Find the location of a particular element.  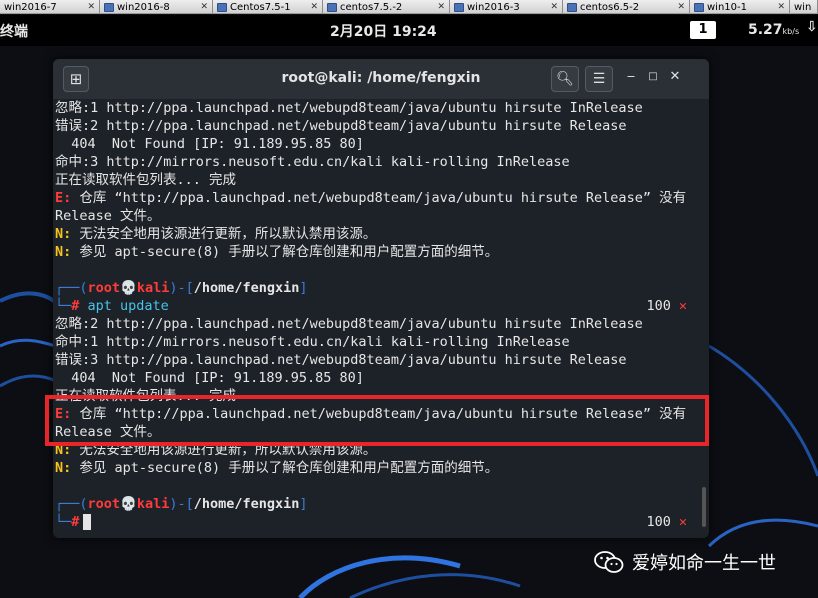

vm-tab-label: centos7.5.-2 is located at coordinates (371, 7).